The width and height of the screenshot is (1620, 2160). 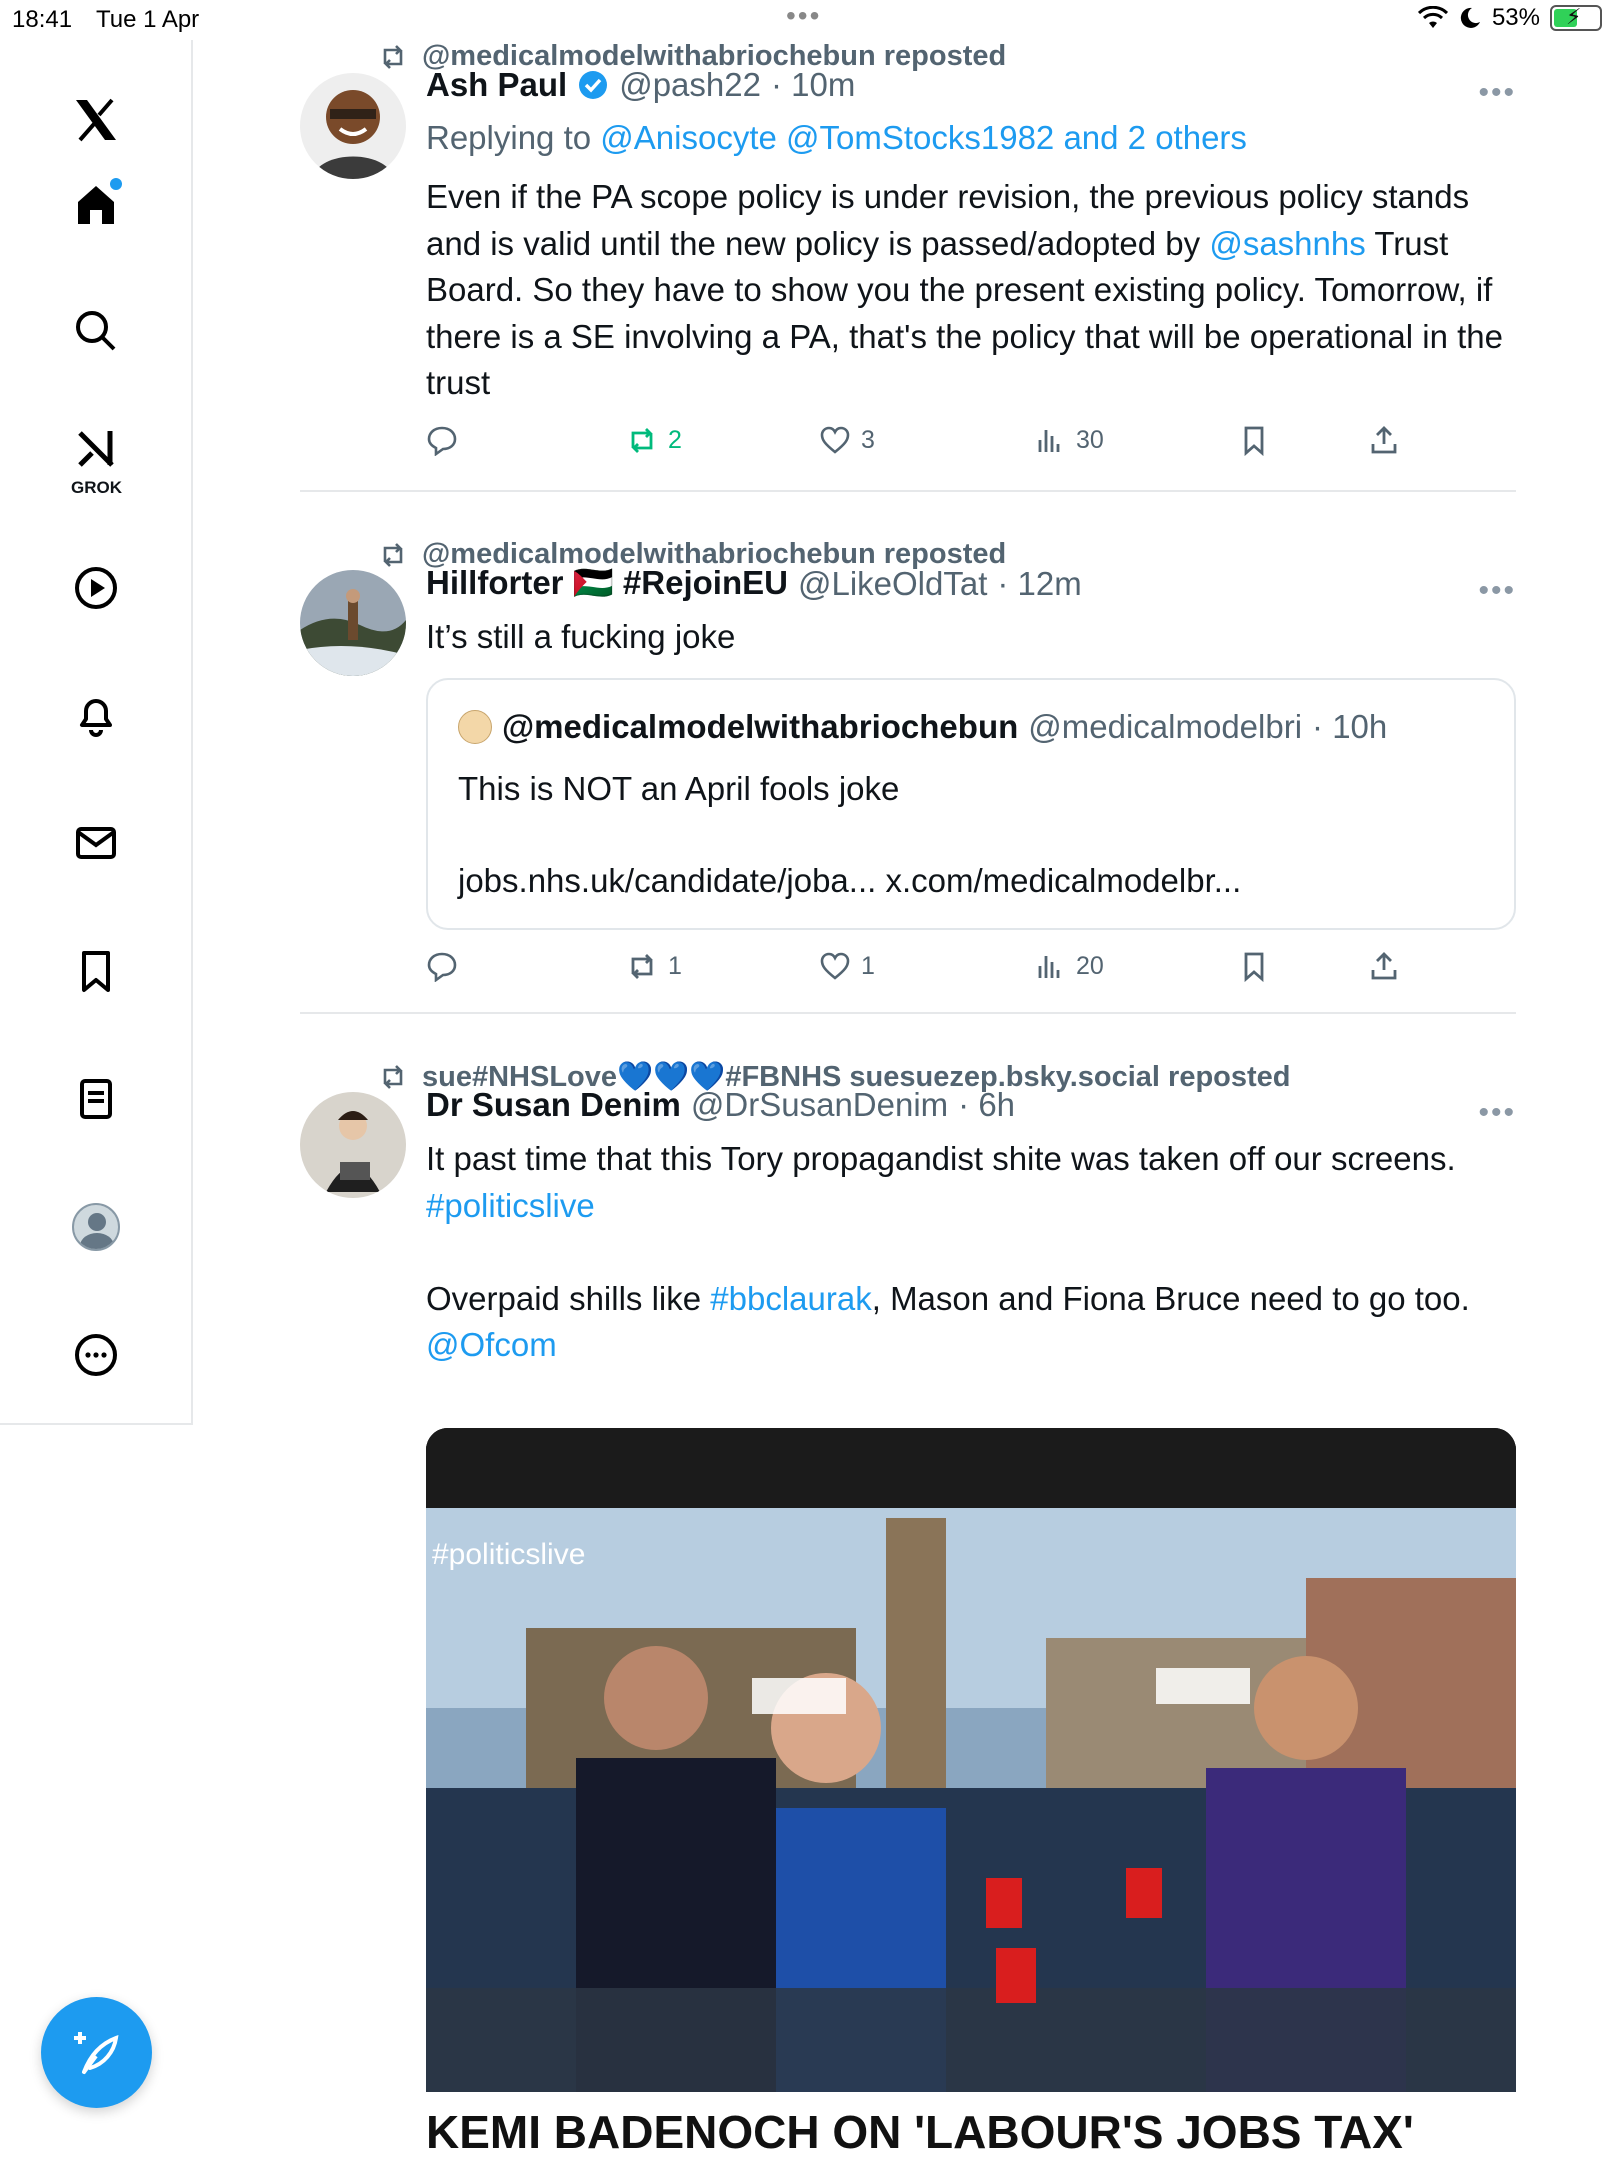 I want to click on sidebar-rail, so click(x=96, y=732).